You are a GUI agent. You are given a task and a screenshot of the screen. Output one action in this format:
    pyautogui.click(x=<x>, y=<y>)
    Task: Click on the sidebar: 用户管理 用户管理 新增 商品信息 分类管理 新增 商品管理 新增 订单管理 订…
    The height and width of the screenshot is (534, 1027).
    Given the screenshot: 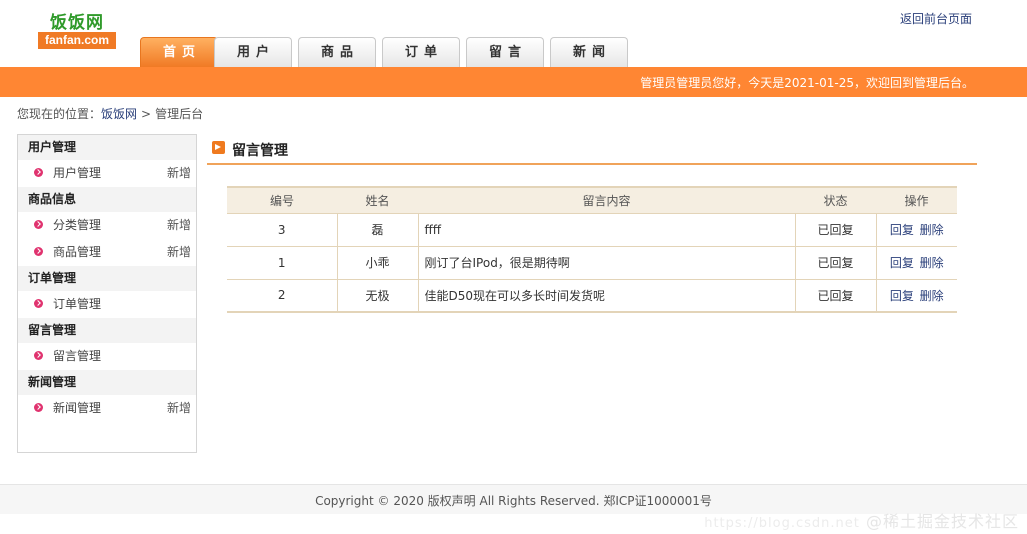 What is the action you would take?
    pyautogui.click(x=107, y=293)
    